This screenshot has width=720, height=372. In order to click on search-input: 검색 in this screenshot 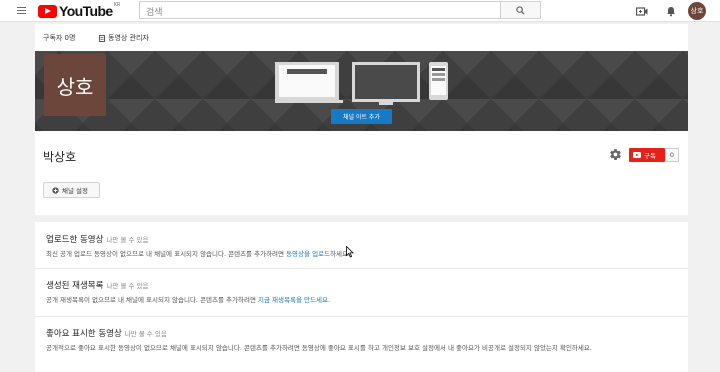, I will do `click(320, 10)`.